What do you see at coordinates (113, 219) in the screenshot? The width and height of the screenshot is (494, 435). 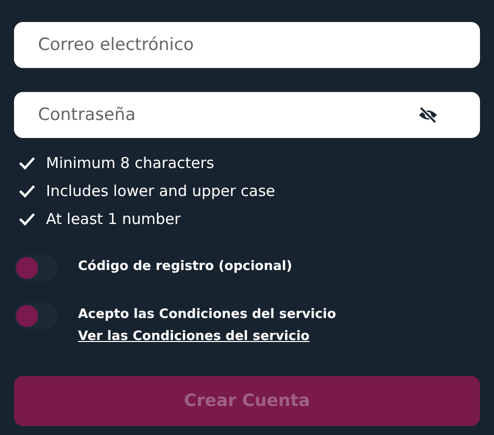 I see `requirement-text: At least 1 number` at bounding box center [113, 219].